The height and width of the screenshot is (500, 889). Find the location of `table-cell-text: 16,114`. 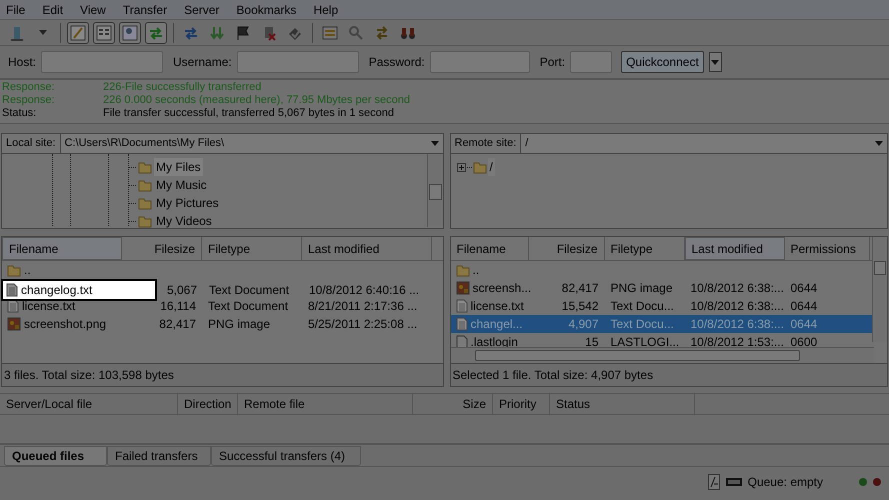

table-cell-text: 16,114 is located at coordinates (178, 306).